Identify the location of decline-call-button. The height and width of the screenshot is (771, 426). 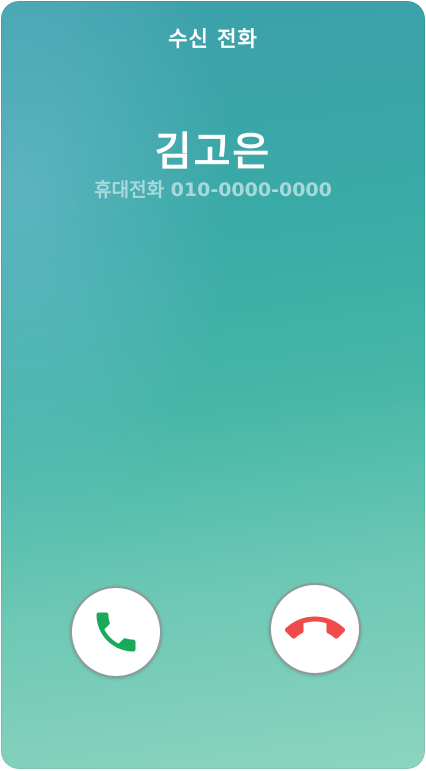
(315, 629).